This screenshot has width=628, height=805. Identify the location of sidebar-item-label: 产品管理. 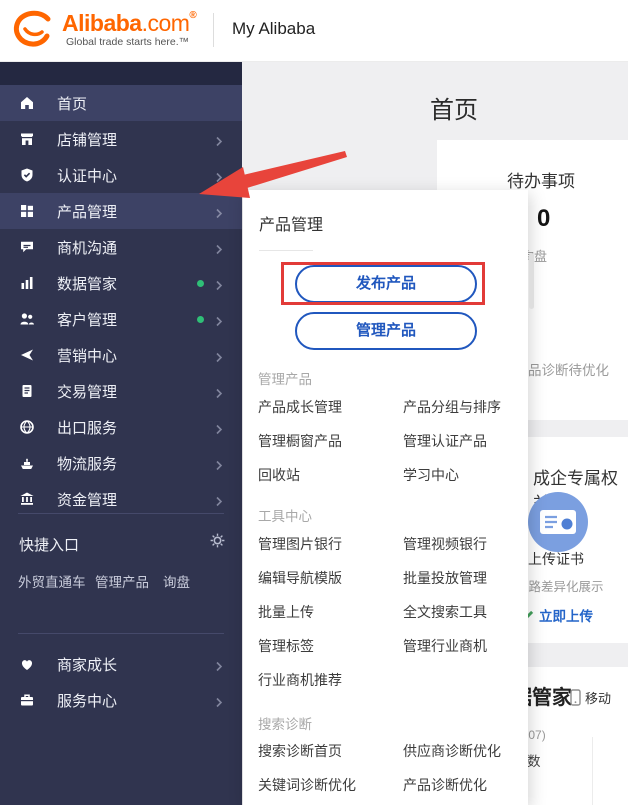
(87, 212).